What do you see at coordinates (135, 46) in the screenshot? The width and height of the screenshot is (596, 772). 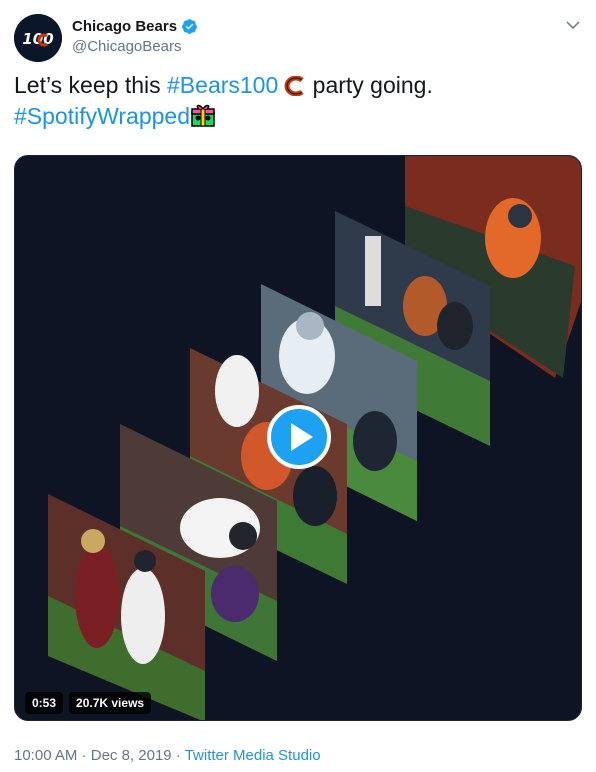 I see `handle: @ChicagoBears` at bounding box center [135, 46].